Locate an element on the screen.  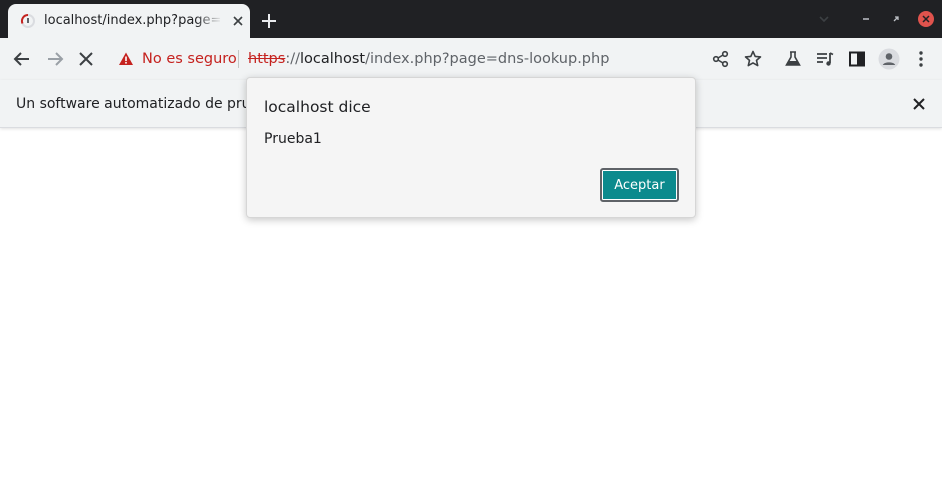
browser-titlebar: localhost/index.php?page=dns-lookup.php is located at coordinates (471, 19).